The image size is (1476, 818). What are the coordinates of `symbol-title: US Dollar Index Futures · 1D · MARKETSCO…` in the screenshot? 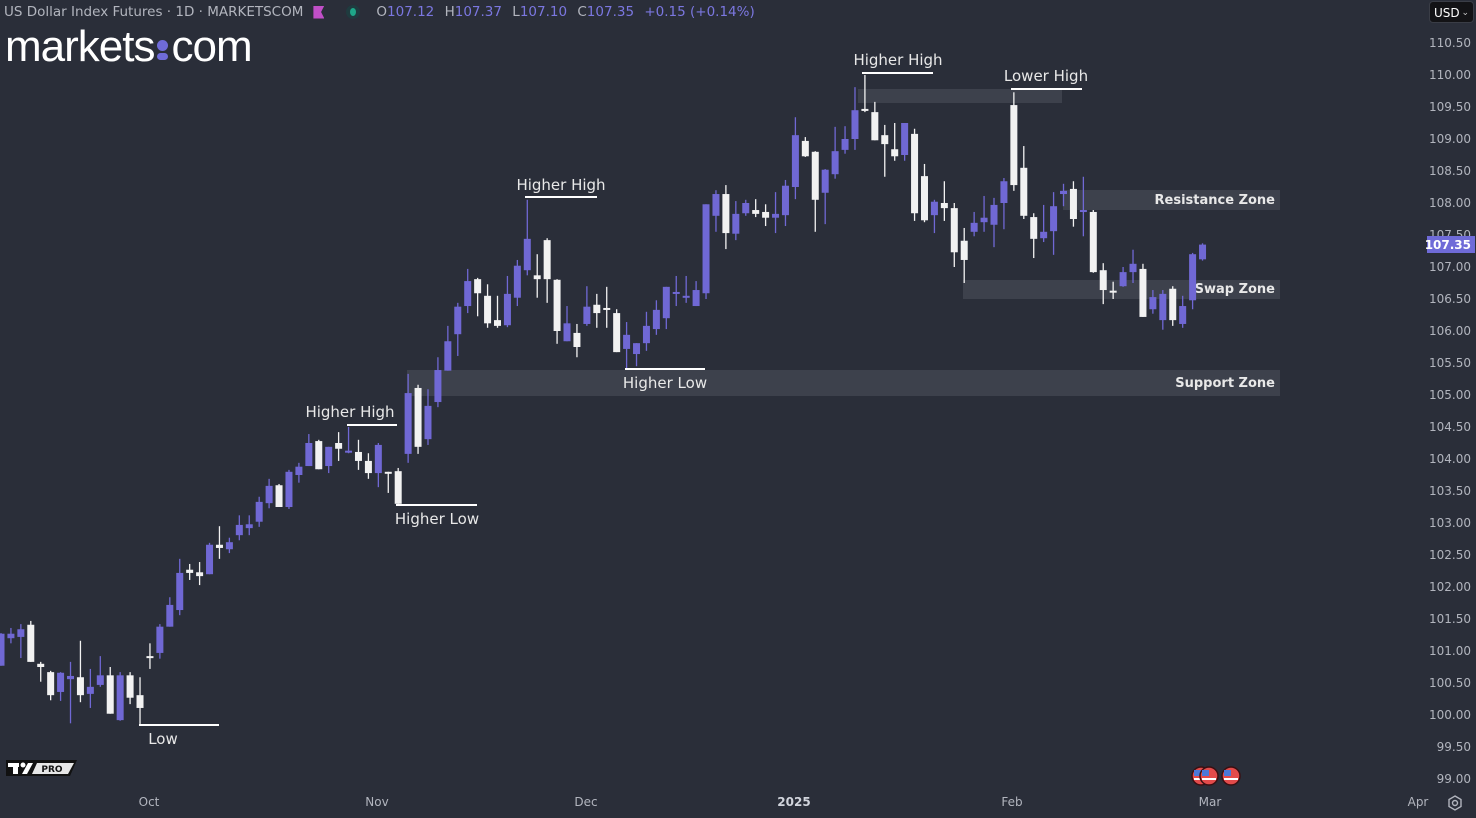 It's located at (153, 12).